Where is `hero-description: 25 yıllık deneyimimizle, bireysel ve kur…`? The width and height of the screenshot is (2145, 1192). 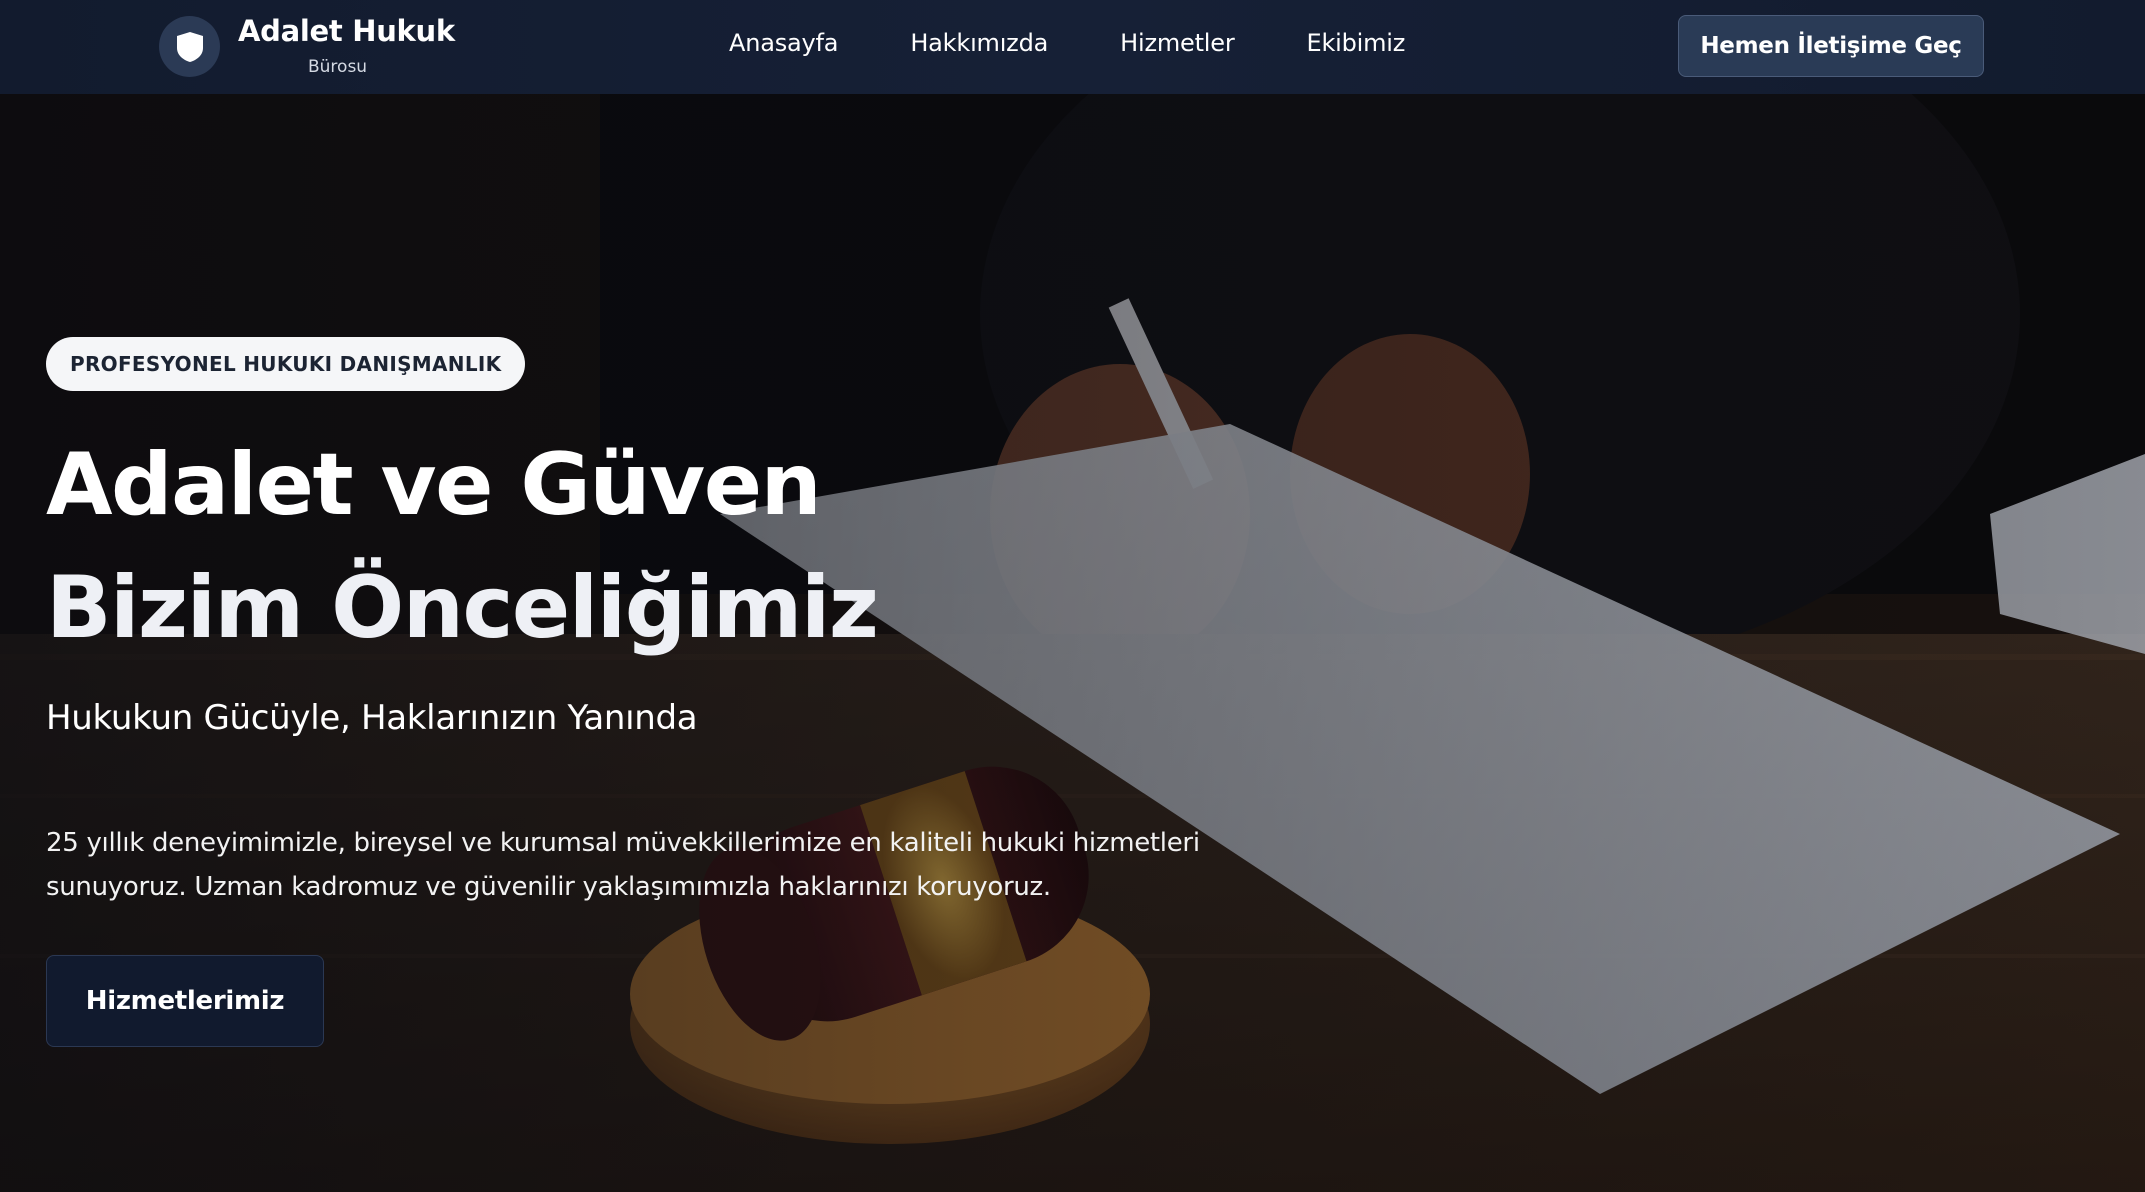
hero-description: 25 yıllık deneyimimizle, bireysel ve kur… is located at coordinates (623, 865).